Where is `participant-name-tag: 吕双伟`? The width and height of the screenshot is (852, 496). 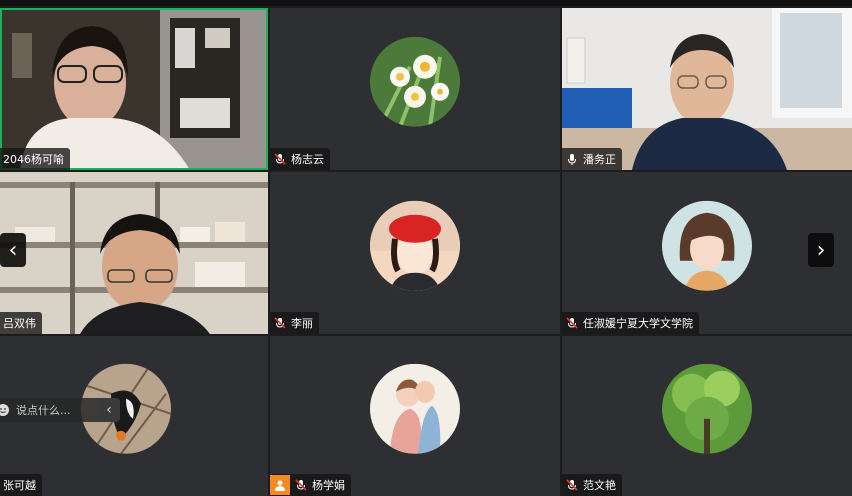
participant-name-tag: 吕双伟 is located at coordinates (21, 323).